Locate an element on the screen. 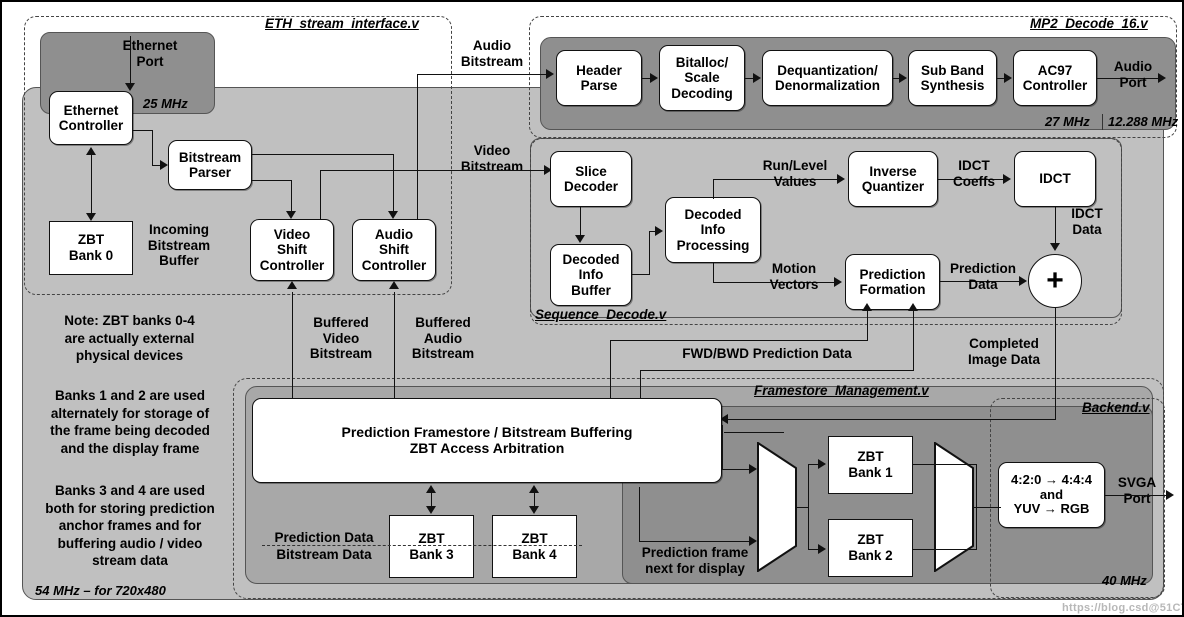 This screenshot has height=617, width=1184. backend-module-name: Backend.v is located at coordinates (1116, 407).